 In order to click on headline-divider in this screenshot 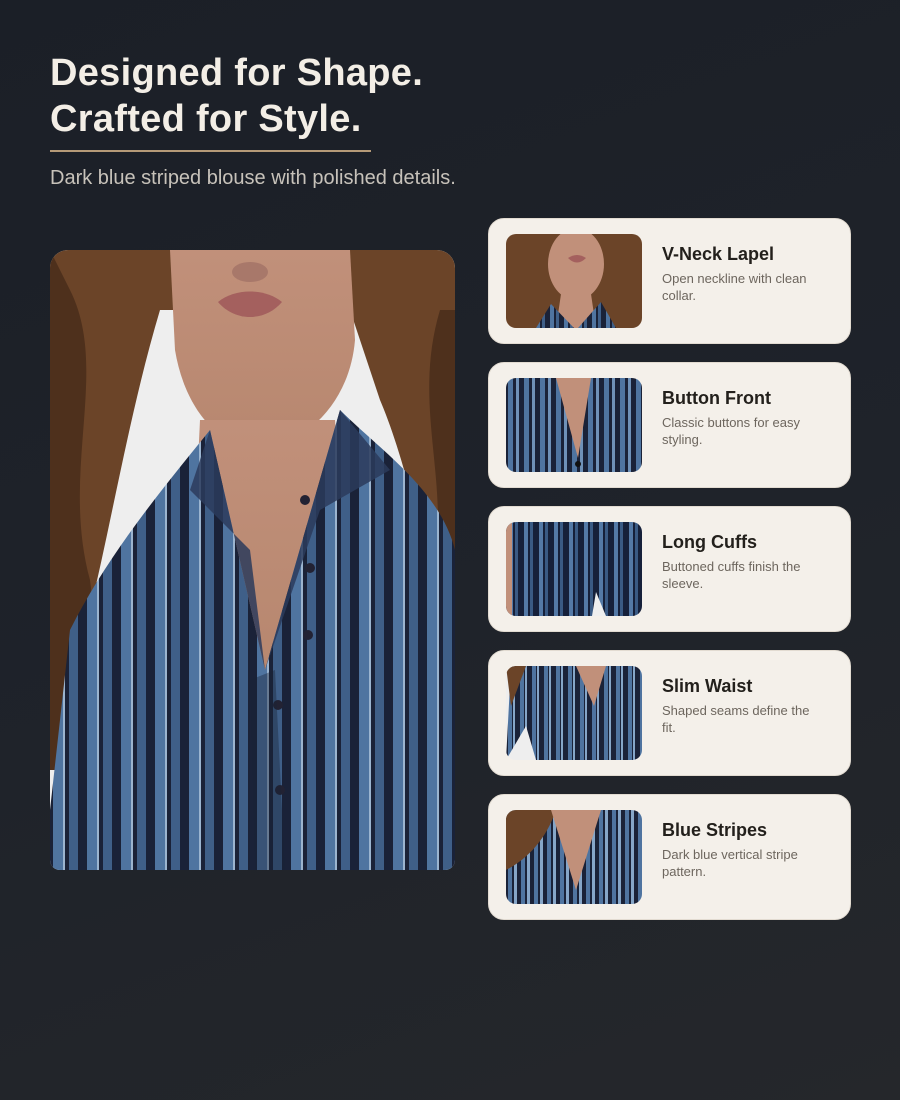, I will do `click(210, 151)`.